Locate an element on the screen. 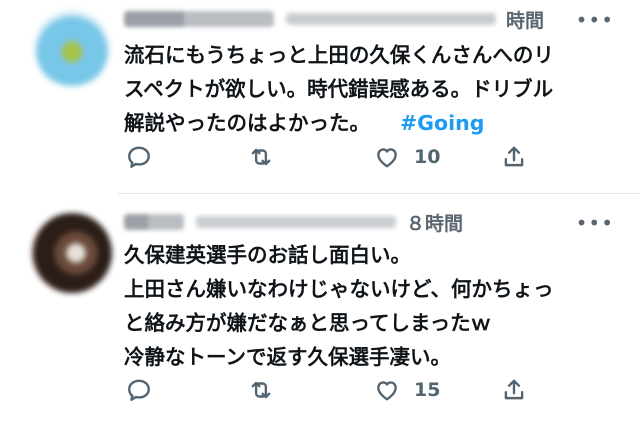 Image resolution: width=640 pixels, height=428 pixels. tweet-text-line: 上田さん嫌いなわけじゃないけど、何かちょっ is located at coordinates (339, 289).